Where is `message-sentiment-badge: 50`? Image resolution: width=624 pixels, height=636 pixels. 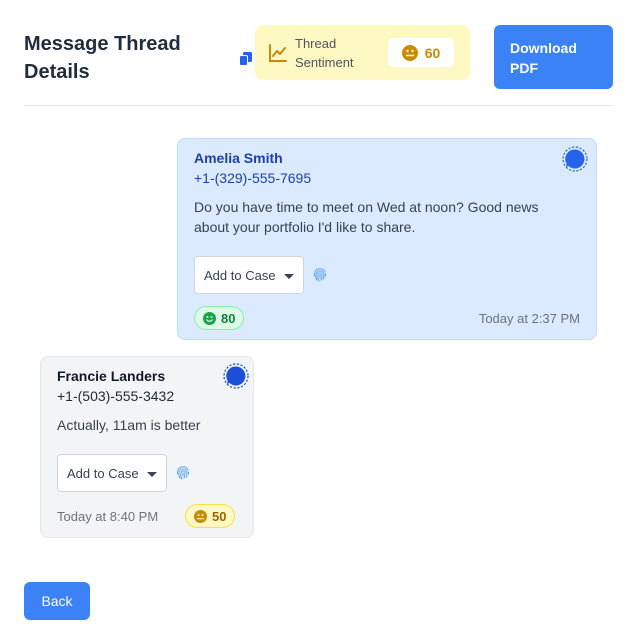 message-sentiment-badge: 50 is located at coordinates (210, 516).